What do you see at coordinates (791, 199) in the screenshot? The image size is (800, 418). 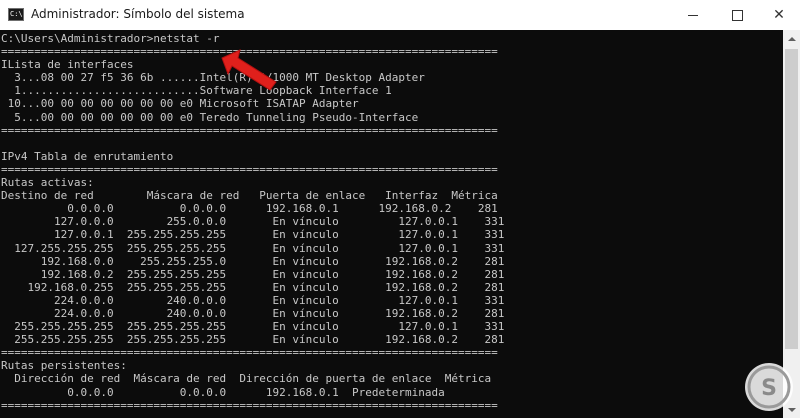 I see `scrollbar-thumb` at bounding box center [791, 199].